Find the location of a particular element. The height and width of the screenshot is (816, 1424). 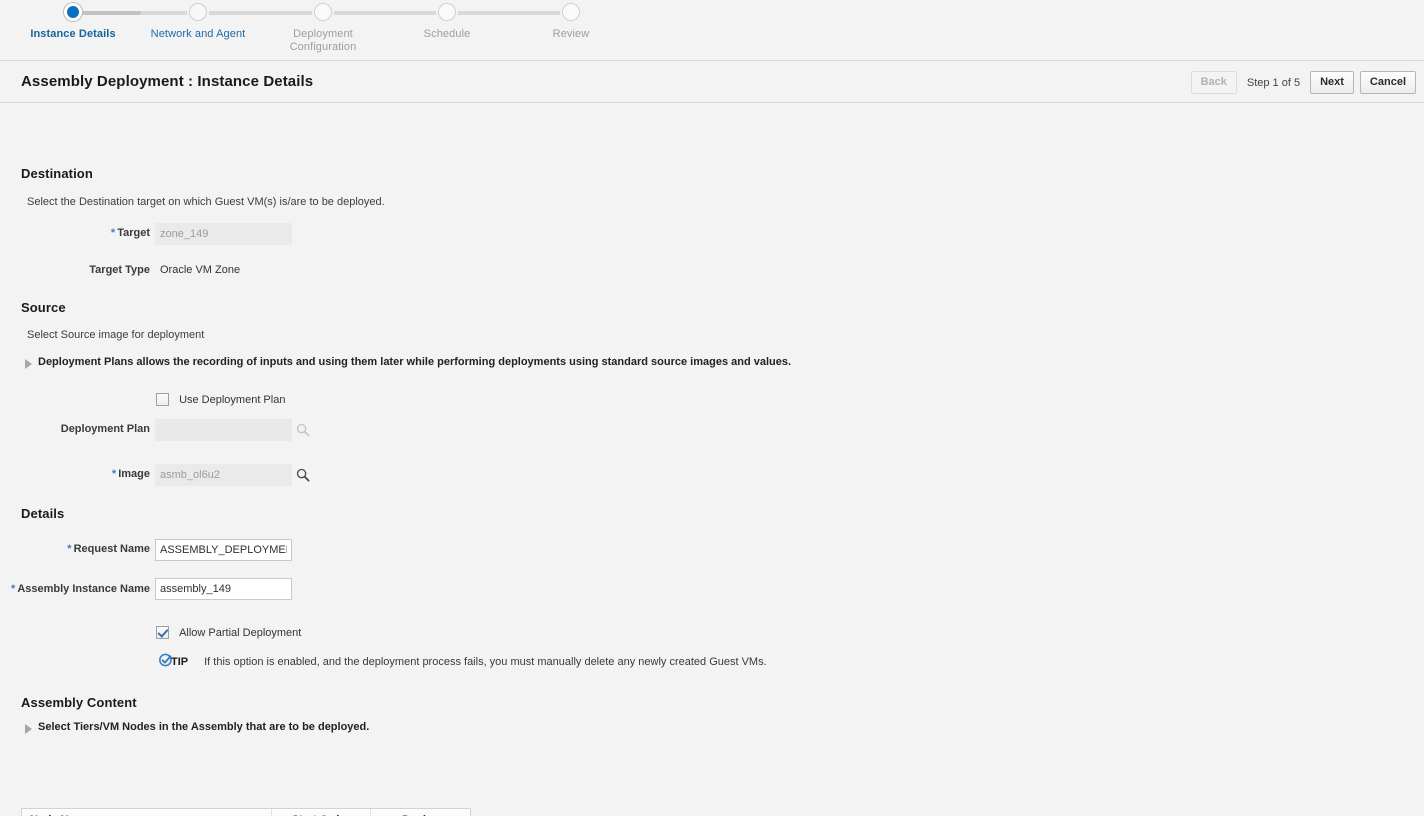

train-step-network-and-agent: Network and Agent is located at coordinates (198, 20).